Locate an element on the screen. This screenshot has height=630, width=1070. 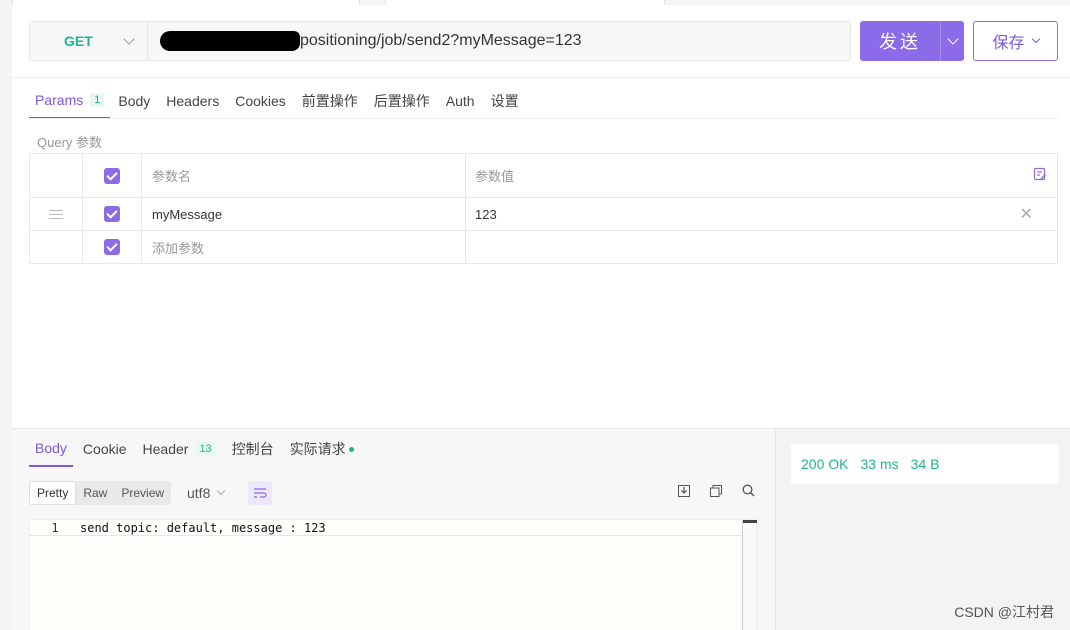
tab-header: Header 13 is located at coordinates (179, 449).